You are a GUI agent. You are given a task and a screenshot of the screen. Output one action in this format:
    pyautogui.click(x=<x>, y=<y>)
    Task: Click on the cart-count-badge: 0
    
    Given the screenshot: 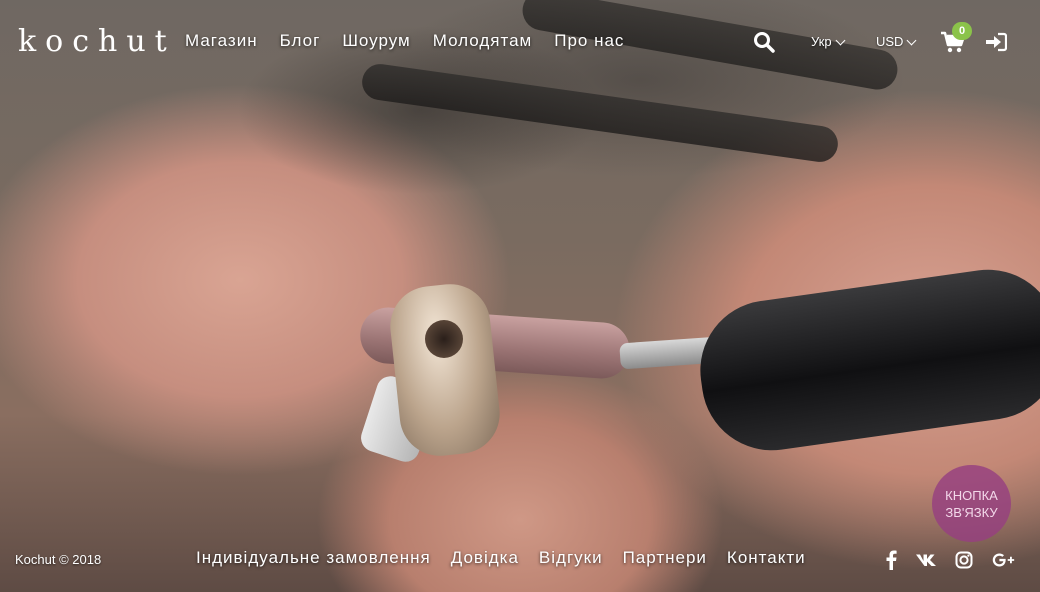 What is the action you would take?
    pyautogui.click(x=962, y=31)
    